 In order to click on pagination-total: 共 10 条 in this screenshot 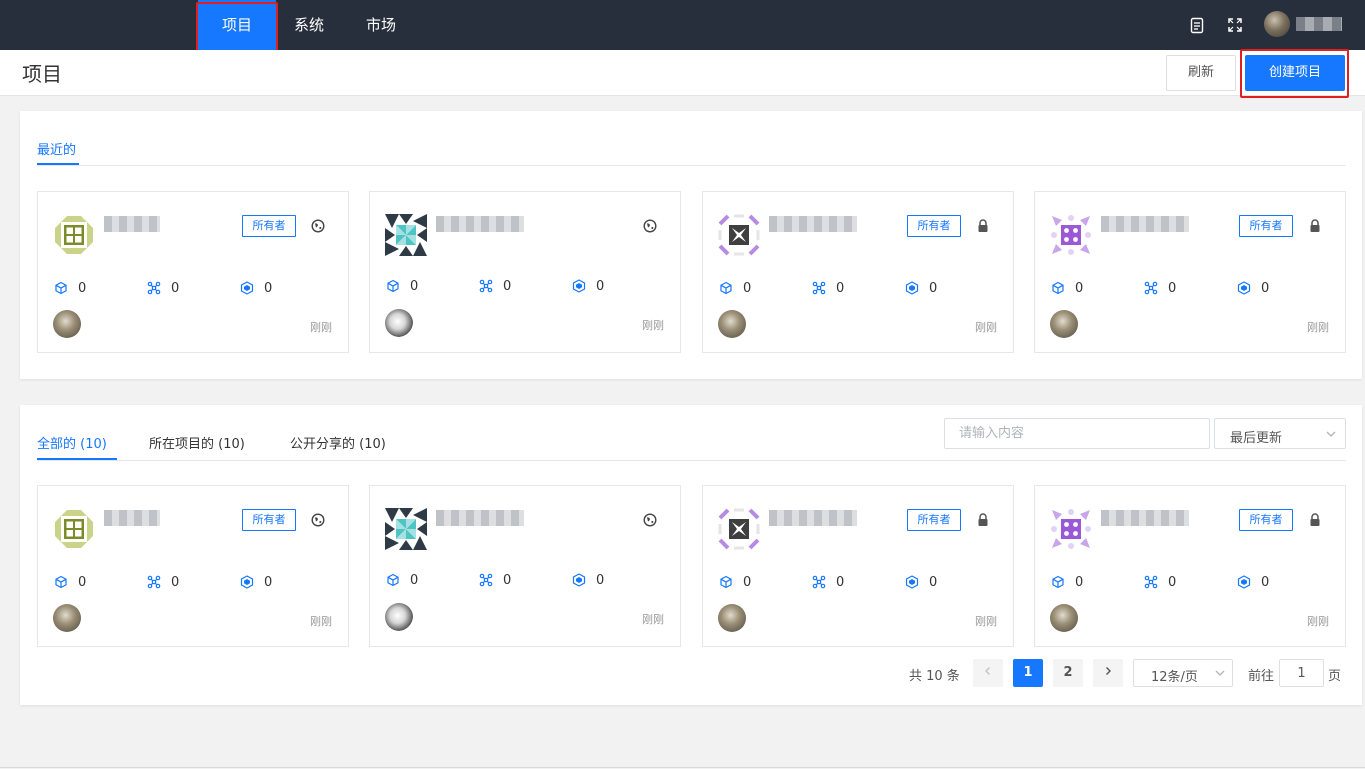, I will do `click(934, 676)`.